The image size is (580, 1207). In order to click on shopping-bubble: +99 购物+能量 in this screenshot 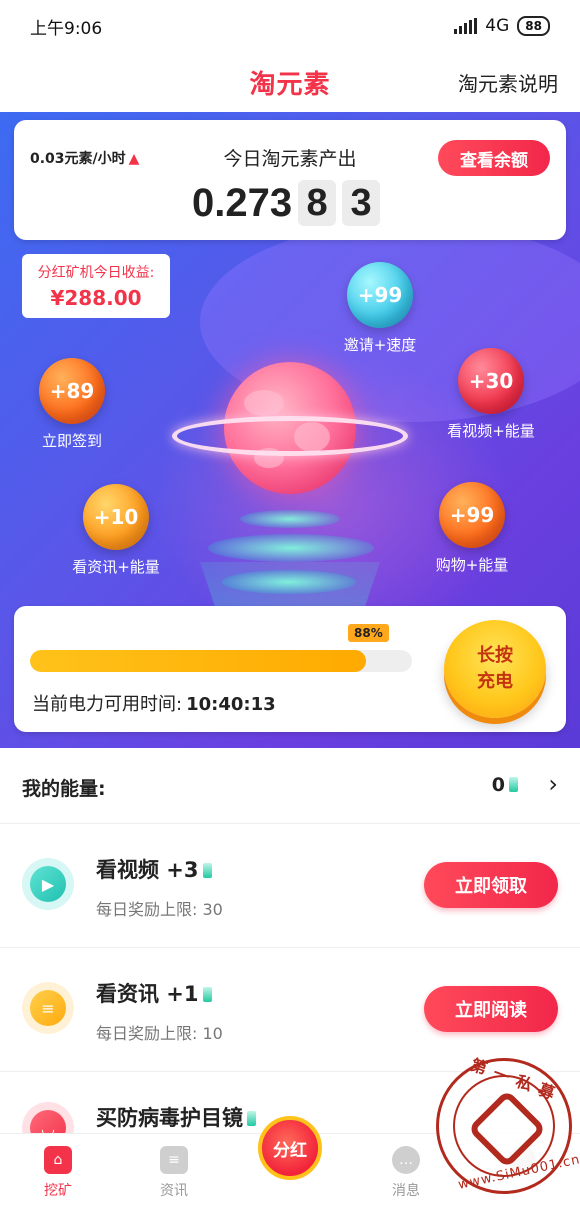, I will do `click(472, 528)`.